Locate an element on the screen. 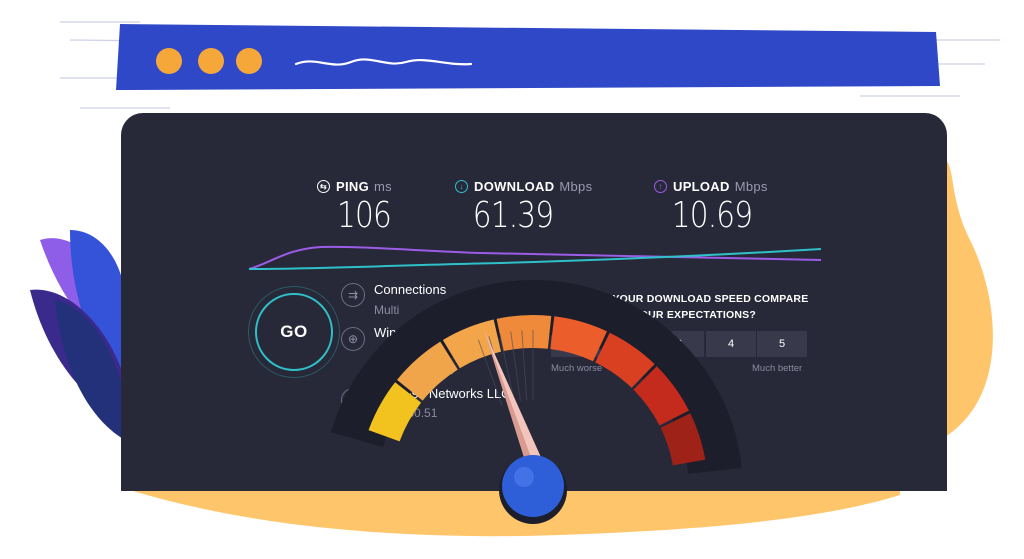 This screenshot has width=1024, height=559. user-icon: ◔ is located at coordinates (353, 400).